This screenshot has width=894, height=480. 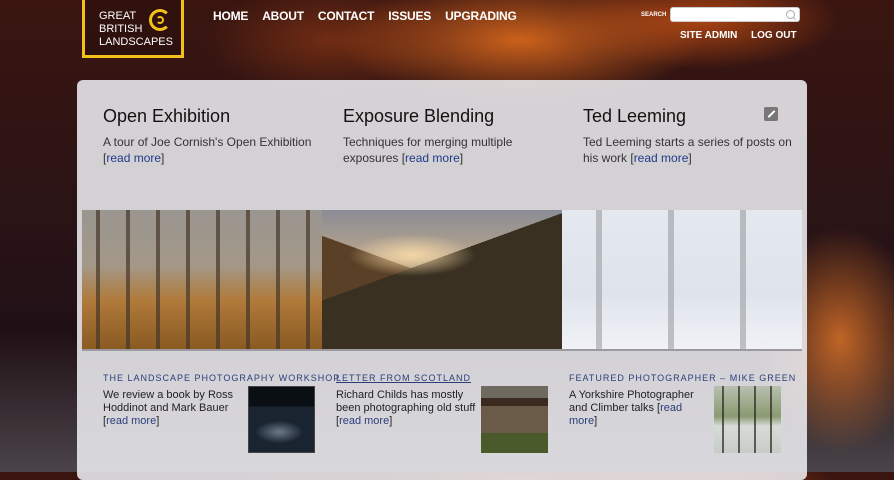 What do you see at coordinates (221, 378) in the screenshot?
I see `story-kicker: THE LANDSCAPE PHOTOGRAPHY WORKSHOP` at bounding box center [221, 378].